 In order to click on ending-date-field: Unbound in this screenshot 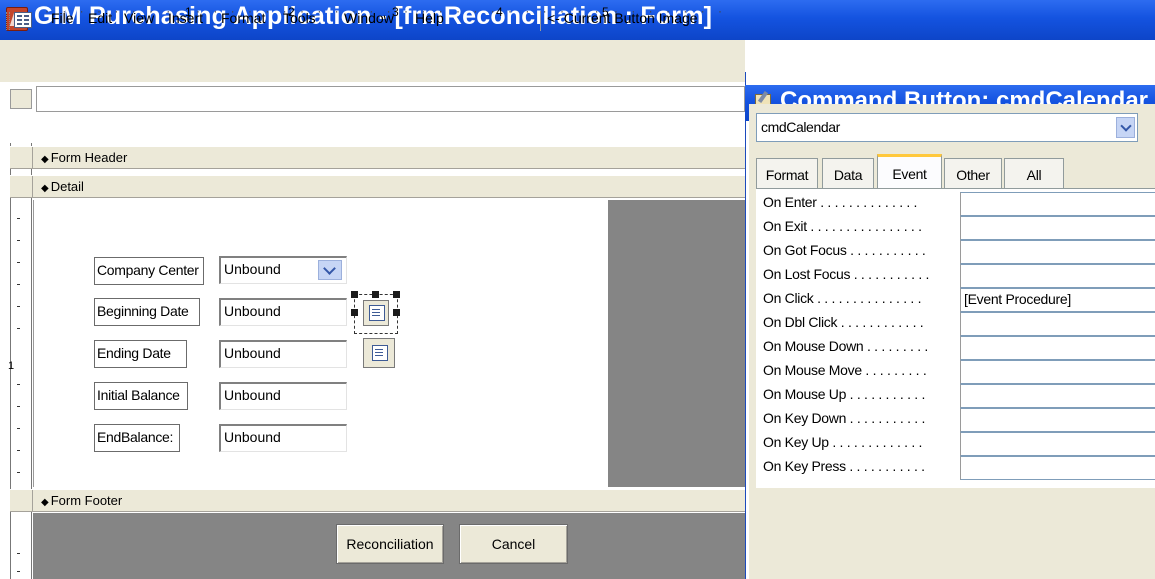, I will do `click(283, 354)`.